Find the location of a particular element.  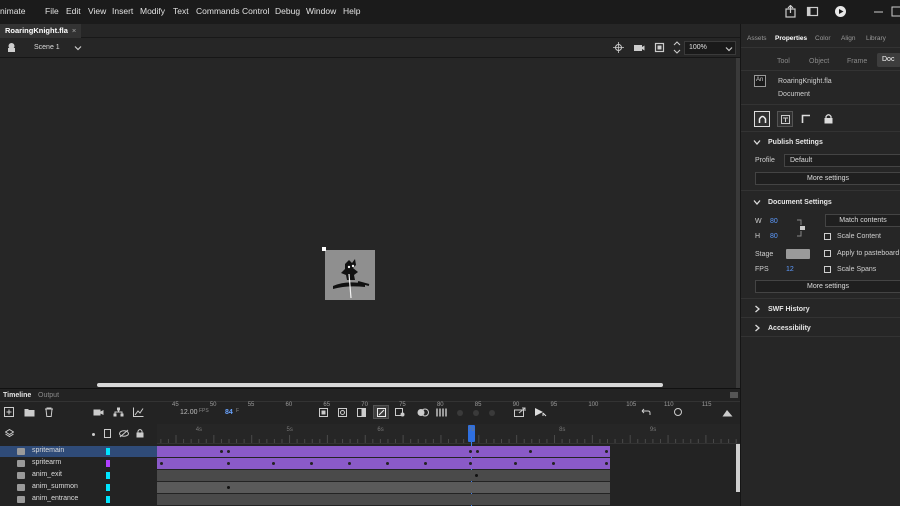

menu-insert: Insert is located at coordinates (122, 11).